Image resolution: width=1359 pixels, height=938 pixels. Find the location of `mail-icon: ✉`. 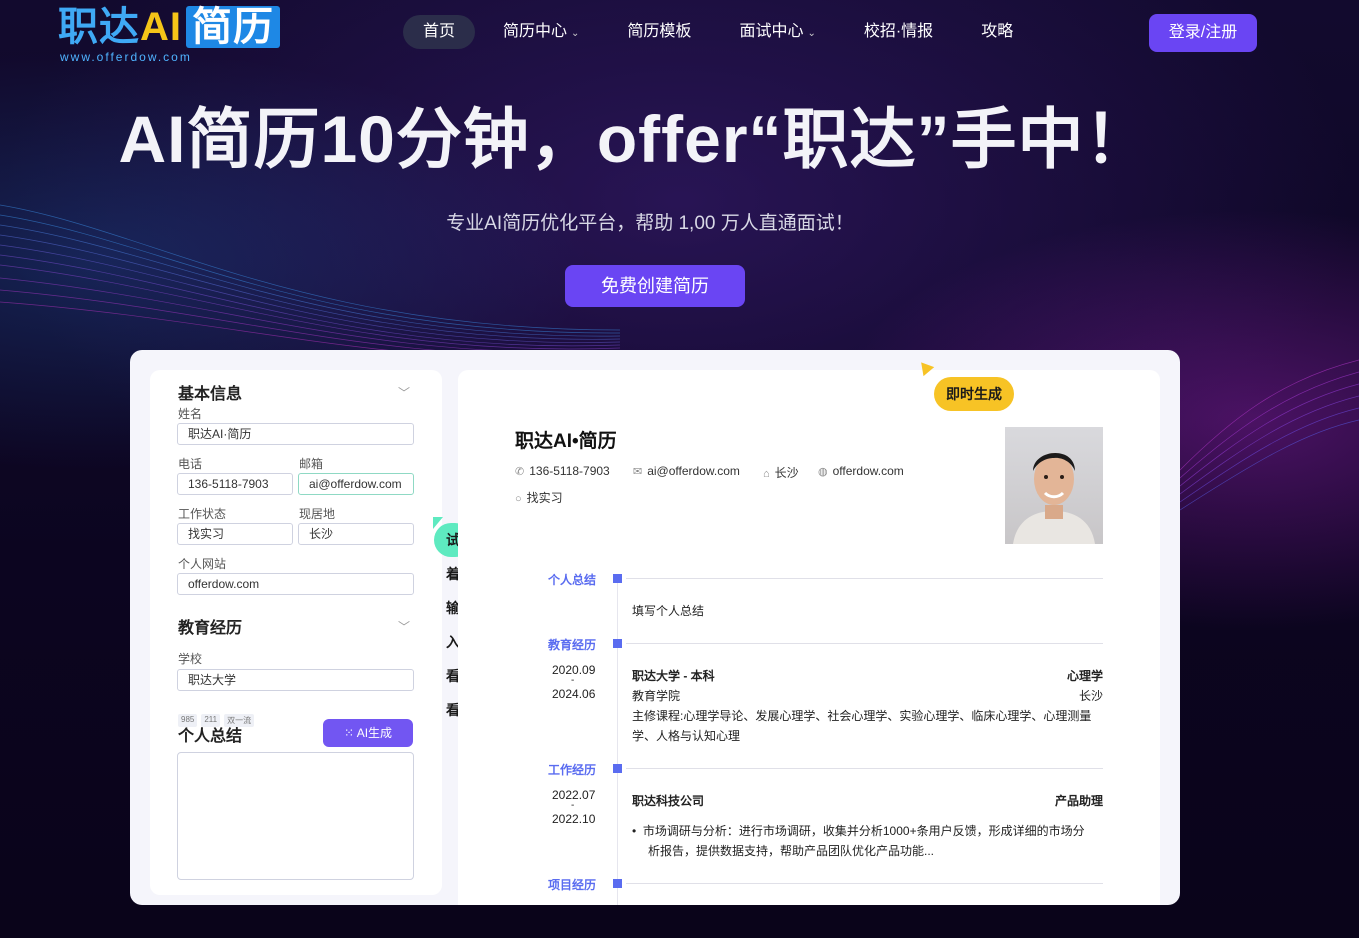

mail-icon: ✉ is located at coordinates (638, 472).